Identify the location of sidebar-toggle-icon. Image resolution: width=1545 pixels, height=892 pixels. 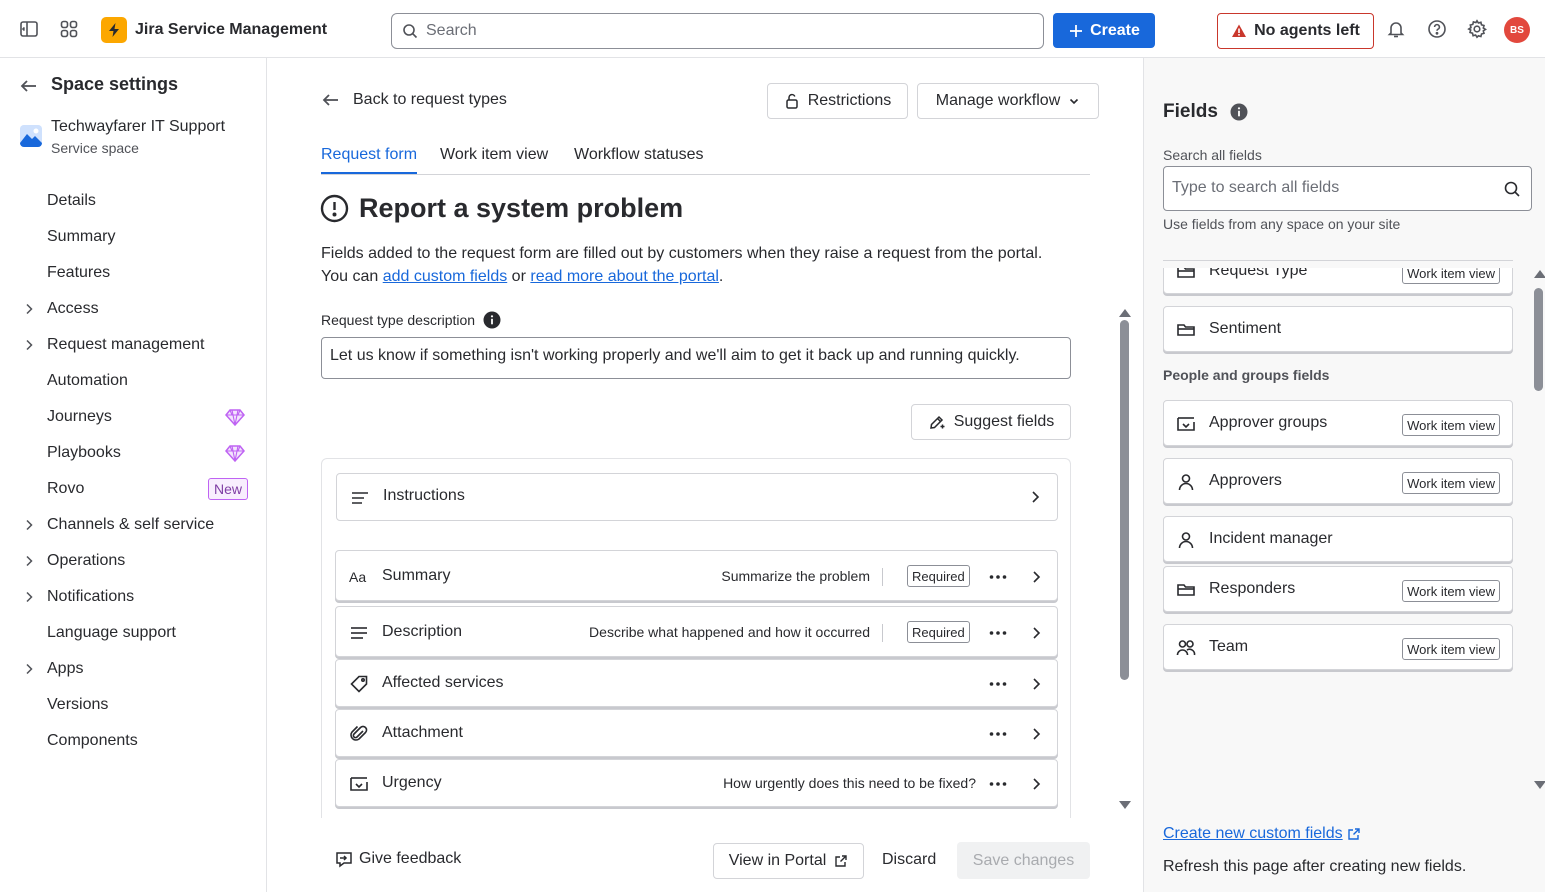
(29, 29).